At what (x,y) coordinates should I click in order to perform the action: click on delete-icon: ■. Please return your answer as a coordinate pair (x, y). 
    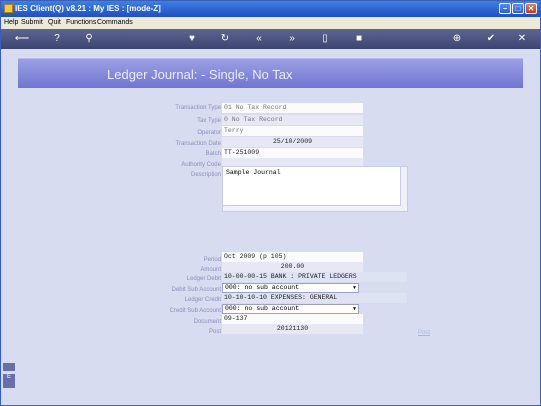
    Looking at the image, I should click on (359, 38).